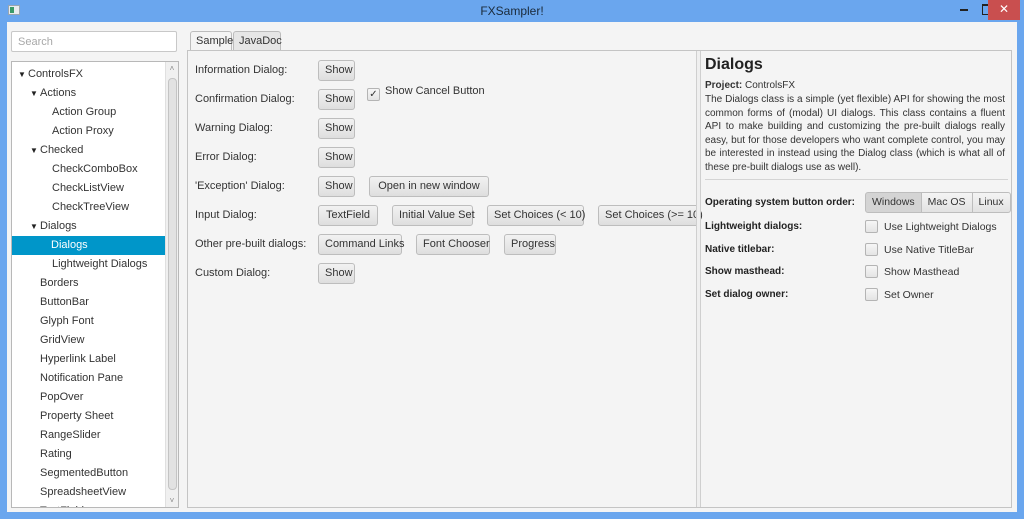 The image size is (1024, 519). What do you see at coordinates (241, 70) in the screenshot?
I see `dialog-row-label: Information Dialog:` at bounding box center [241, 70].